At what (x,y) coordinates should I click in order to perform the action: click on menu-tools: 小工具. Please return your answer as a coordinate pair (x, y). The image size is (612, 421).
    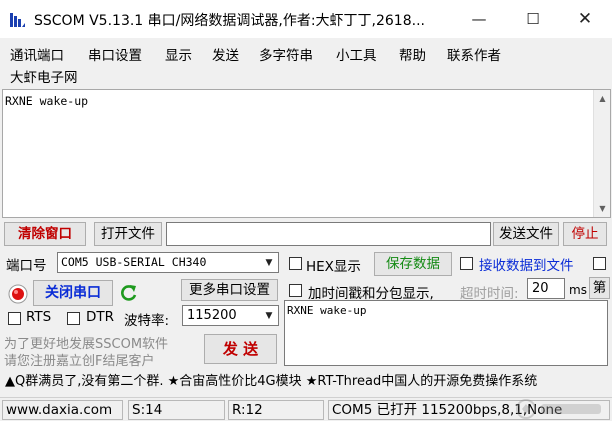
    Looking at the image, I should click on (356, 54).